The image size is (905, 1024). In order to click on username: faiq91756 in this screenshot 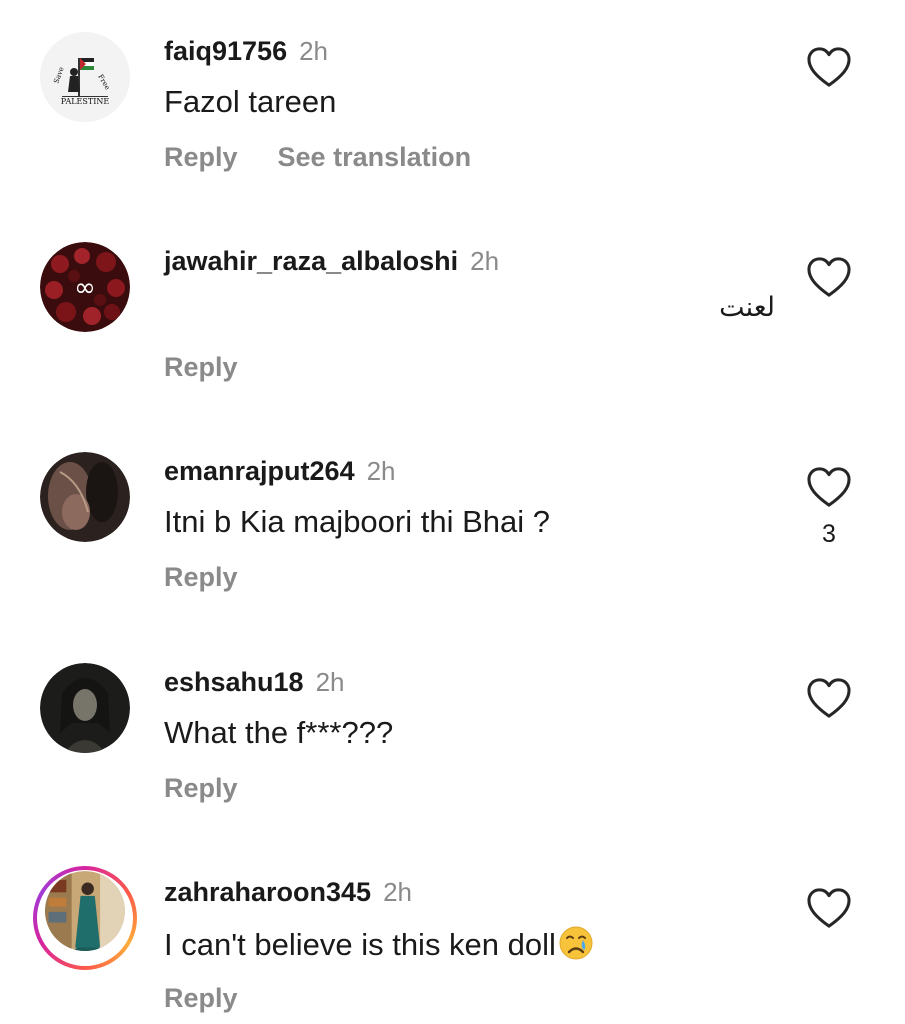, I will do `click(225, 51)`.